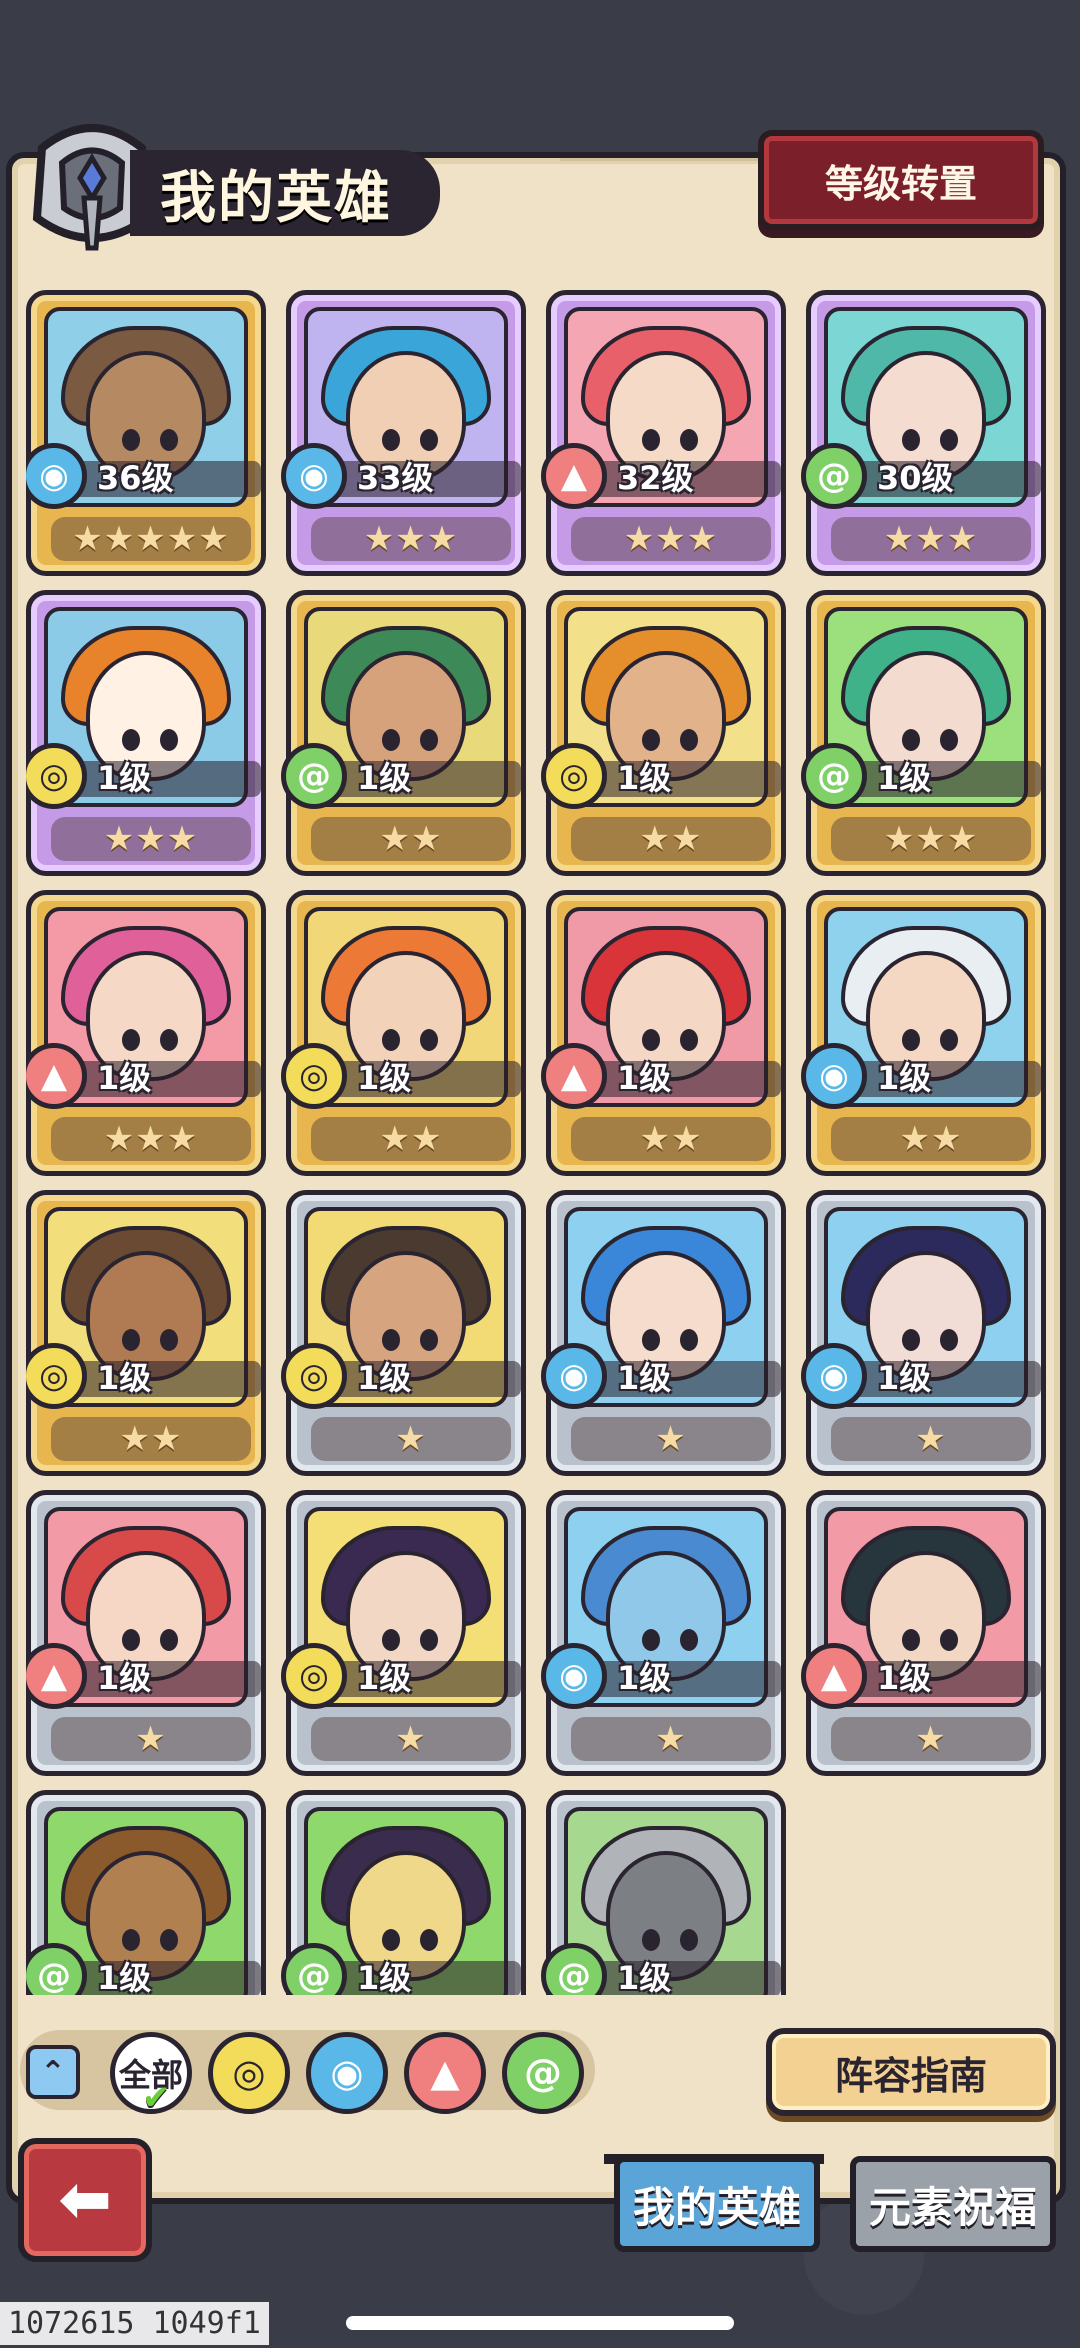 The image size is (1080, 2348). I want to click on lineup-guide-button: 阵容指南, so click(911, 2072).